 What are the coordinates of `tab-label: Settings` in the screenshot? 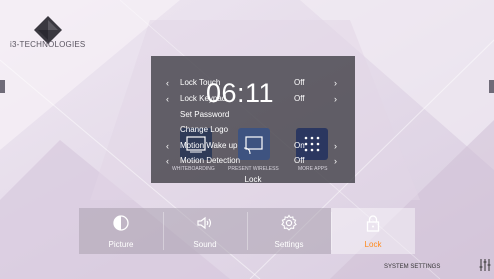 It's located at (289, 244).